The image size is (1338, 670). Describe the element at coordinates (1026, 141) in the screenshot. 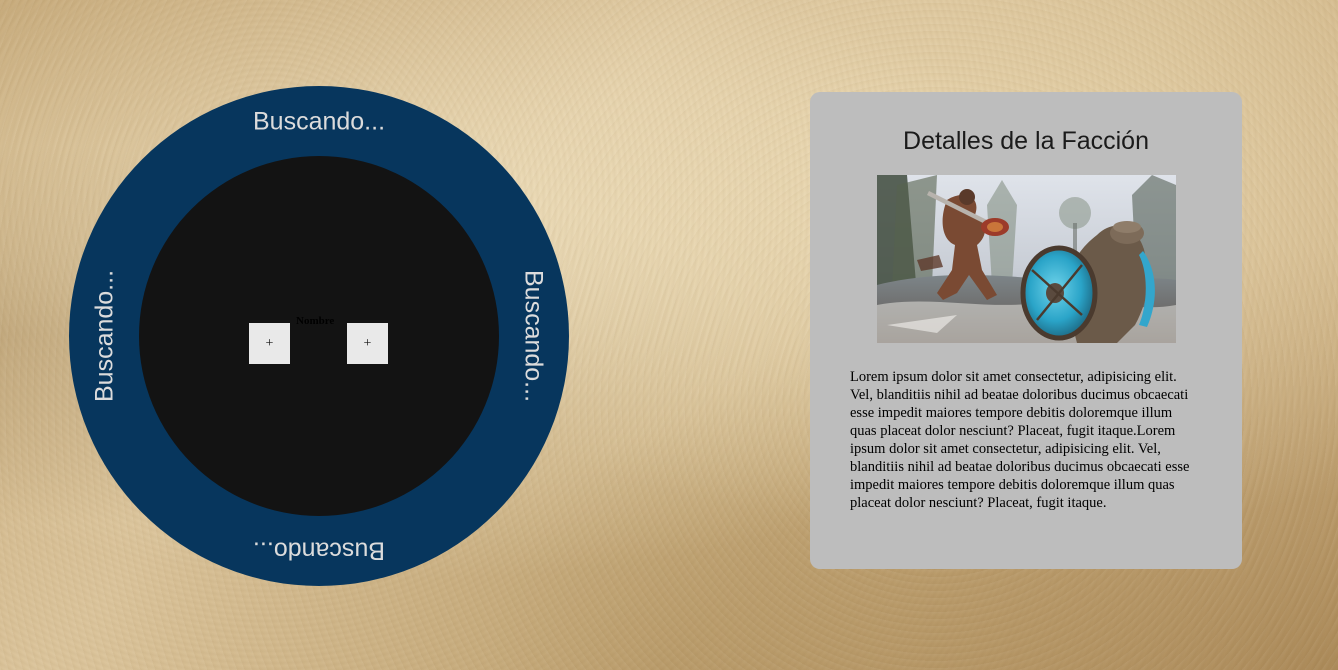

I see `panel-title: Detalles de la Facción` at that location.